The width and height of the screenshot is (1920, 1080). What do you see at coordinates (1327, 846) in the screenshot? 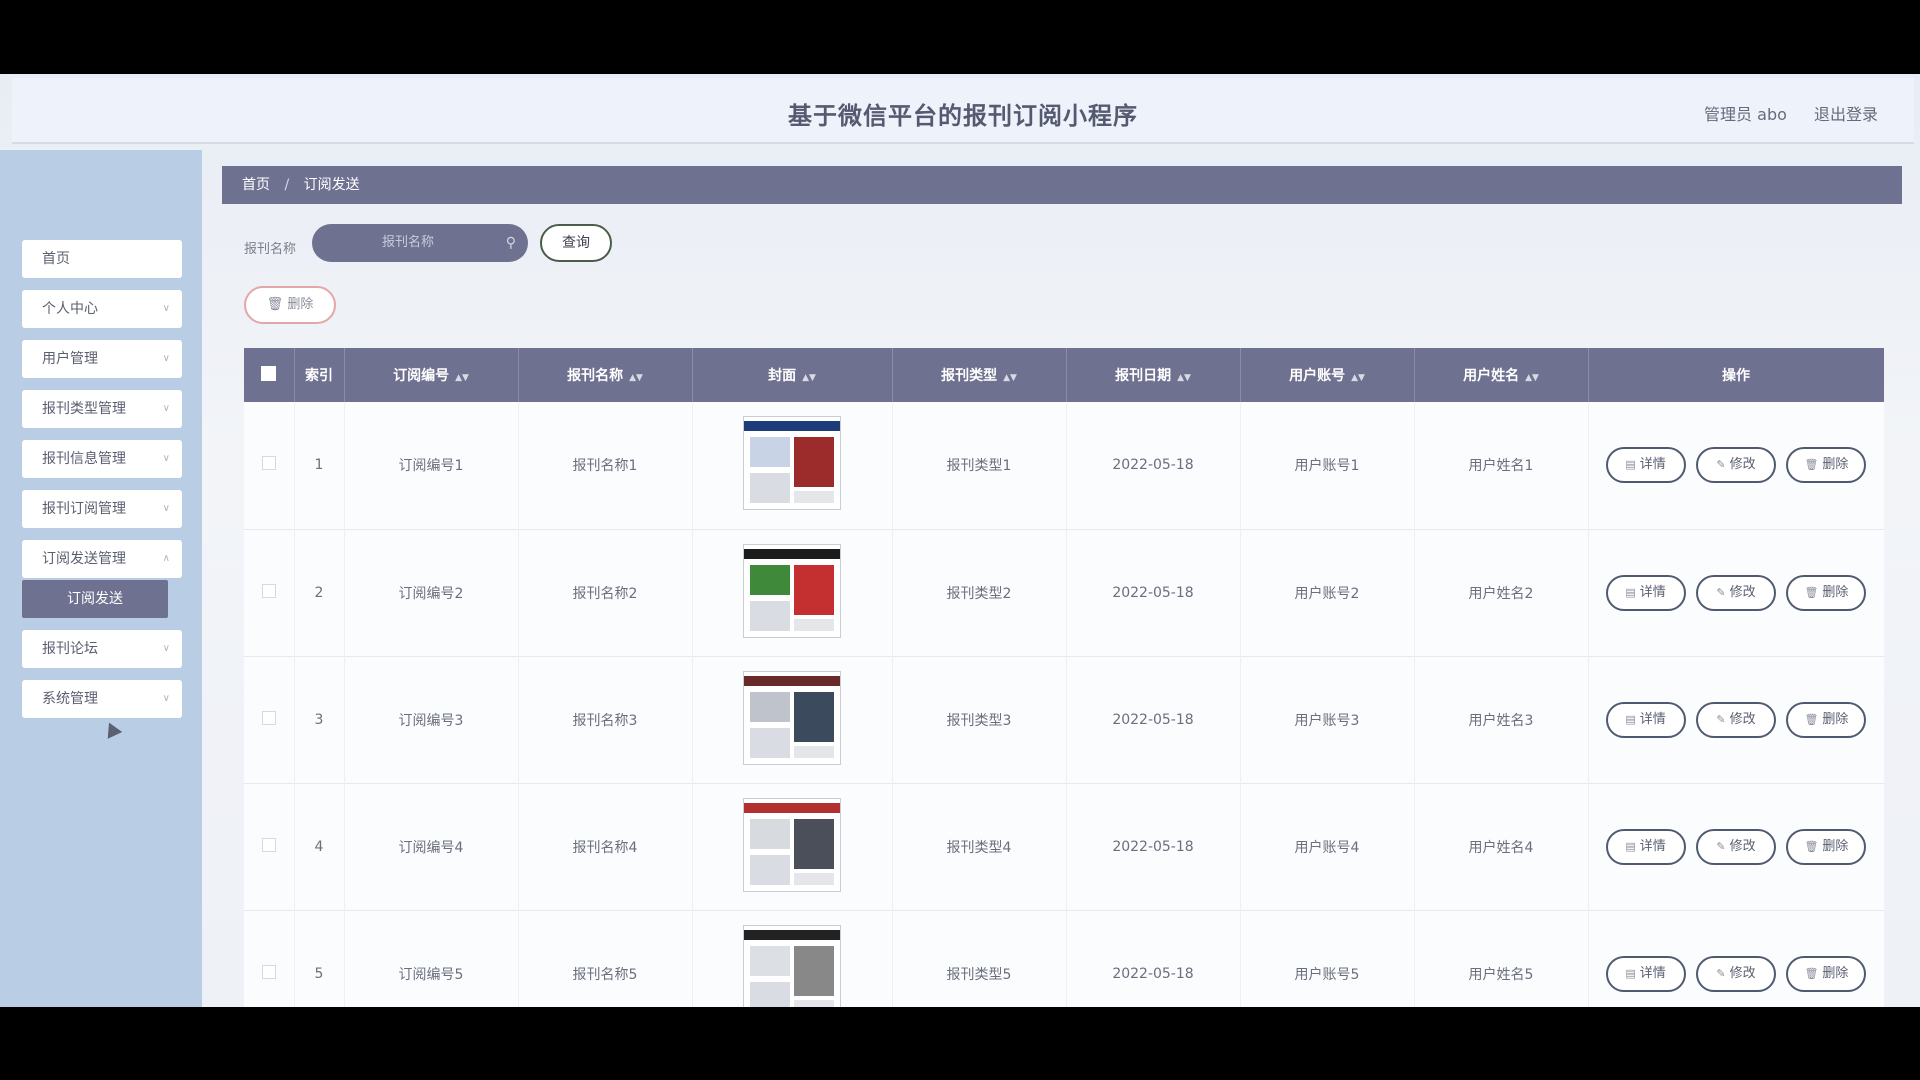
I see `cell-account: 用户账号4` at bounding box center [1327, 846].